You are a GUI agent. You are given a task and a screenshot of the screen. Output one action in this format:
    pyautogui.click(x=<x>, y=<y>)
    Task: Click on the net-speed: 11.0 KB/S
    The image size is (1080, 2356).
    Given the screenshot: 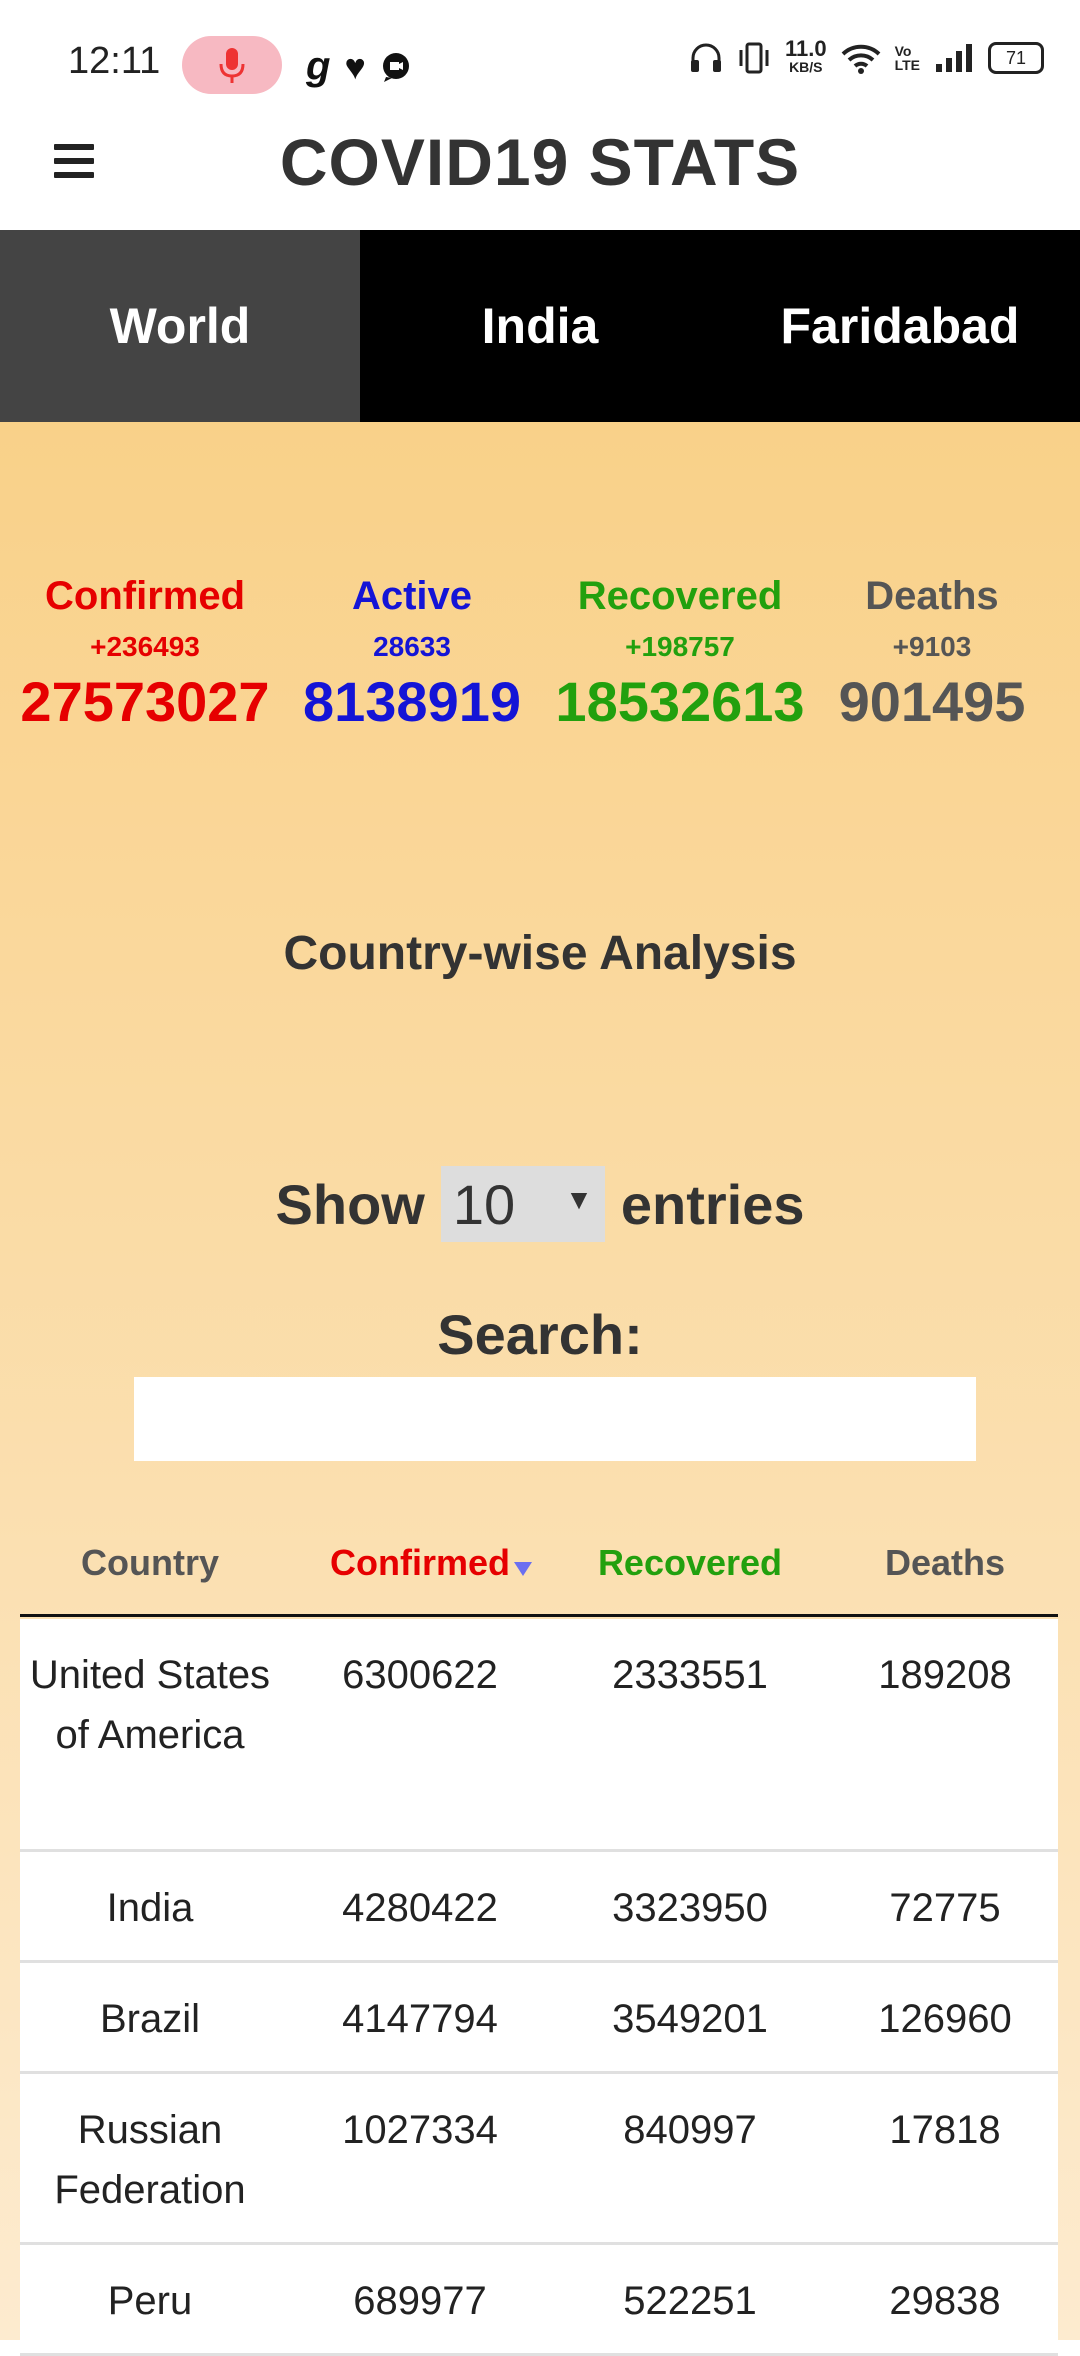 What is the action you would take?
    pyautogui.click(x=805, y=56)
    